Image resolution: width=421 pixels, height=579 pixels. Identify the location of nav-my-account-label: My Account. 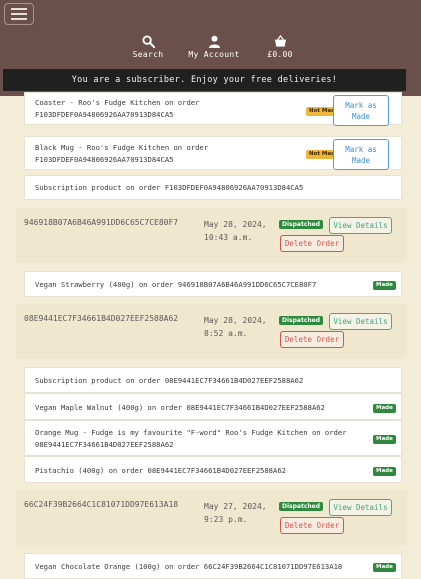
(214, 54).